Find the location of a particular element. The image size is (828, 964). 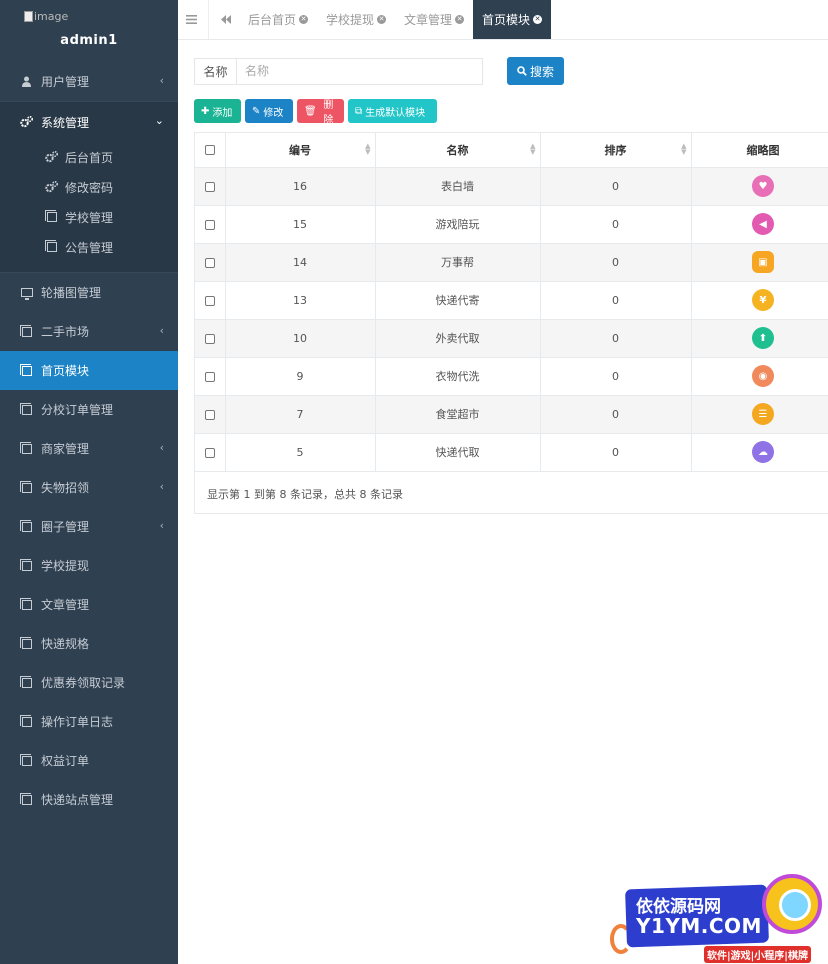

sidebar-item-articles: 文章管理 is located at coordinates (89, 604).